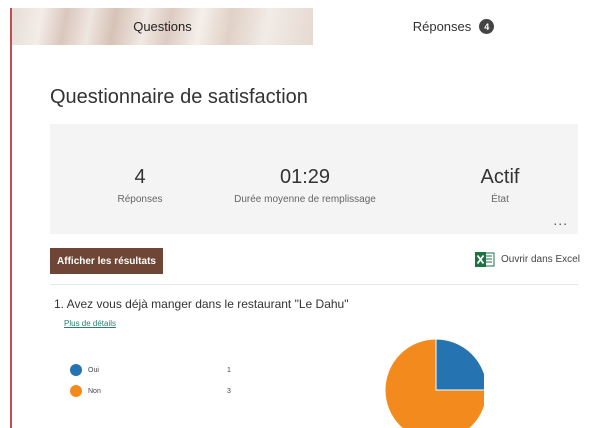  I want to click on legend-item: Oui 1, so click(150, 370).